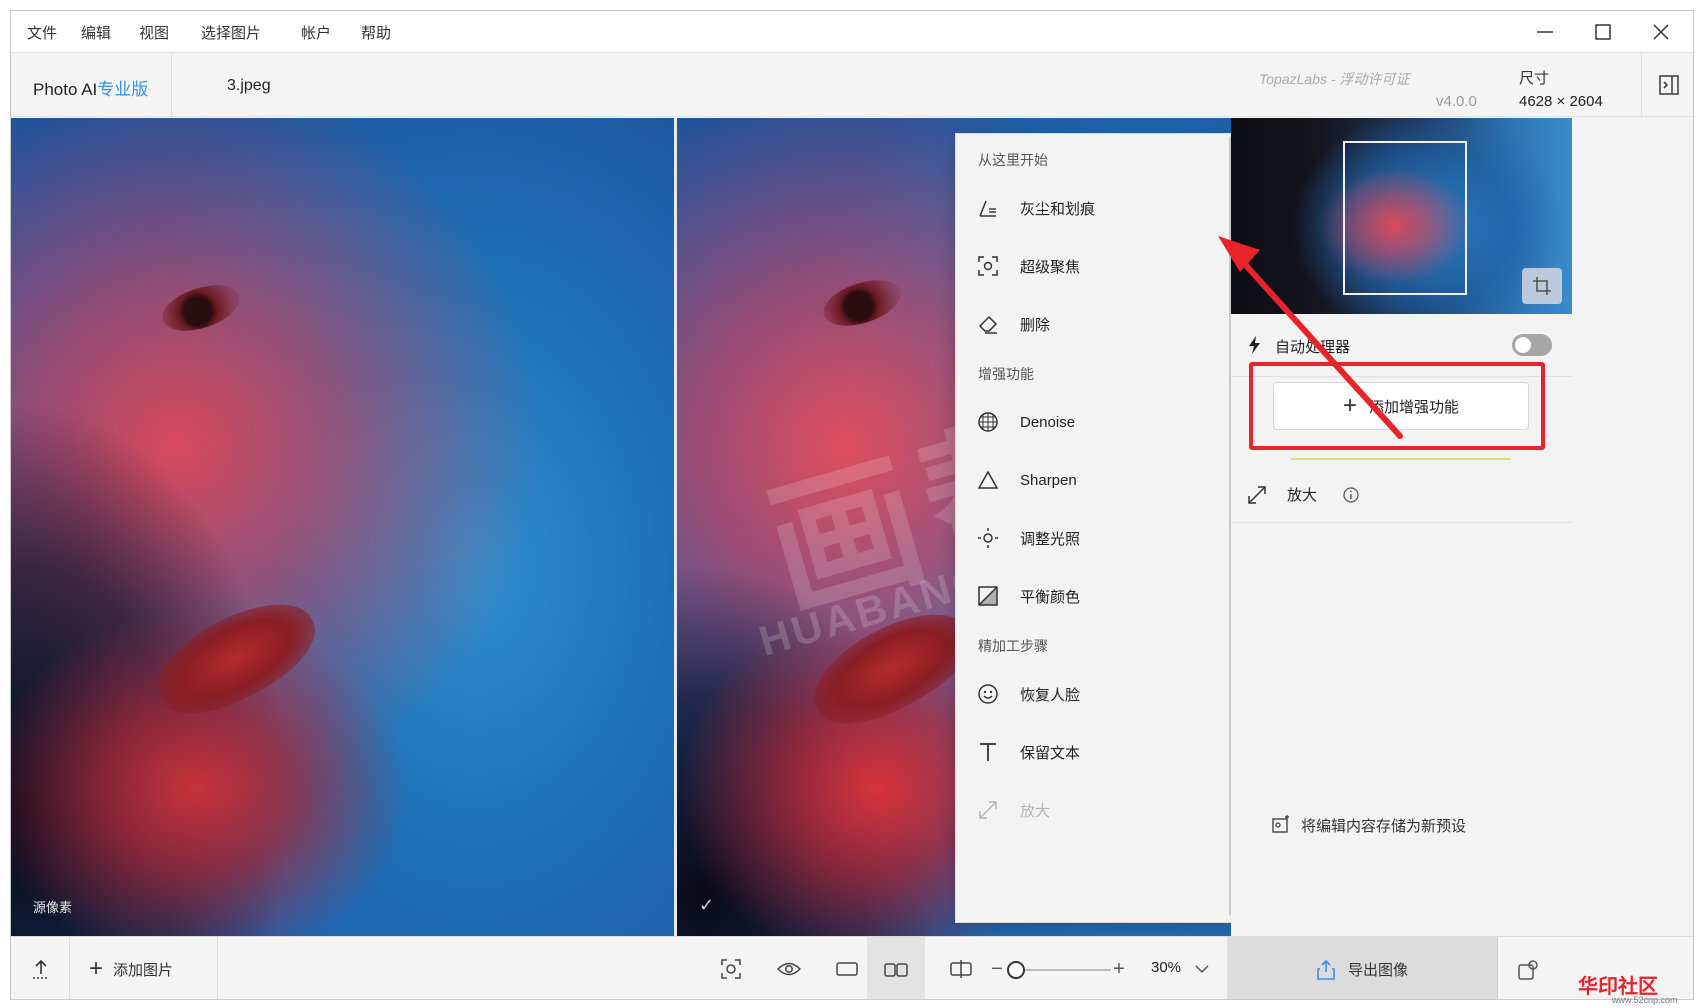  What do you see at coordinates (1050, 753) in the screenshot?
I see `menu-item-label: 保留文本` at bounding box center [1050, 753].